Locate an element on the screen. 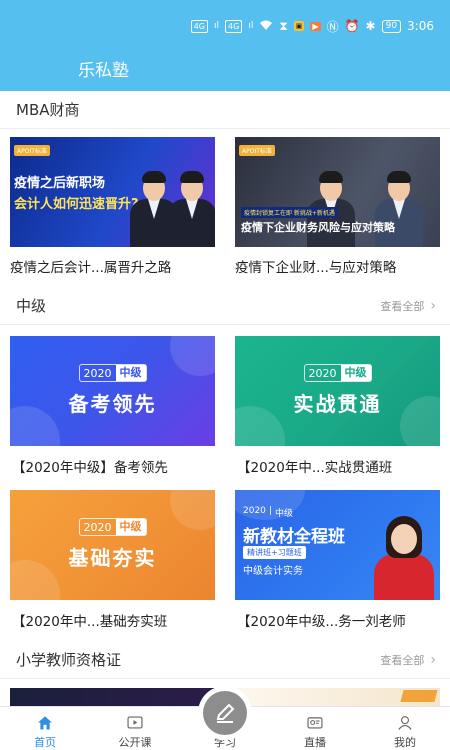  course-card-mba-2: APOIT标准 疫情封锁复工在即 新挑战+新机遇 疫情下企业财务风险与应对策略 is located at coordinates (337, 192).